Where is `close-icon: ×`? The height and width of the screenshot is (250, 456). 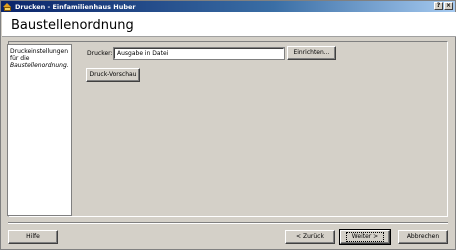
close-icon: × is located at coordinates (448, 6).